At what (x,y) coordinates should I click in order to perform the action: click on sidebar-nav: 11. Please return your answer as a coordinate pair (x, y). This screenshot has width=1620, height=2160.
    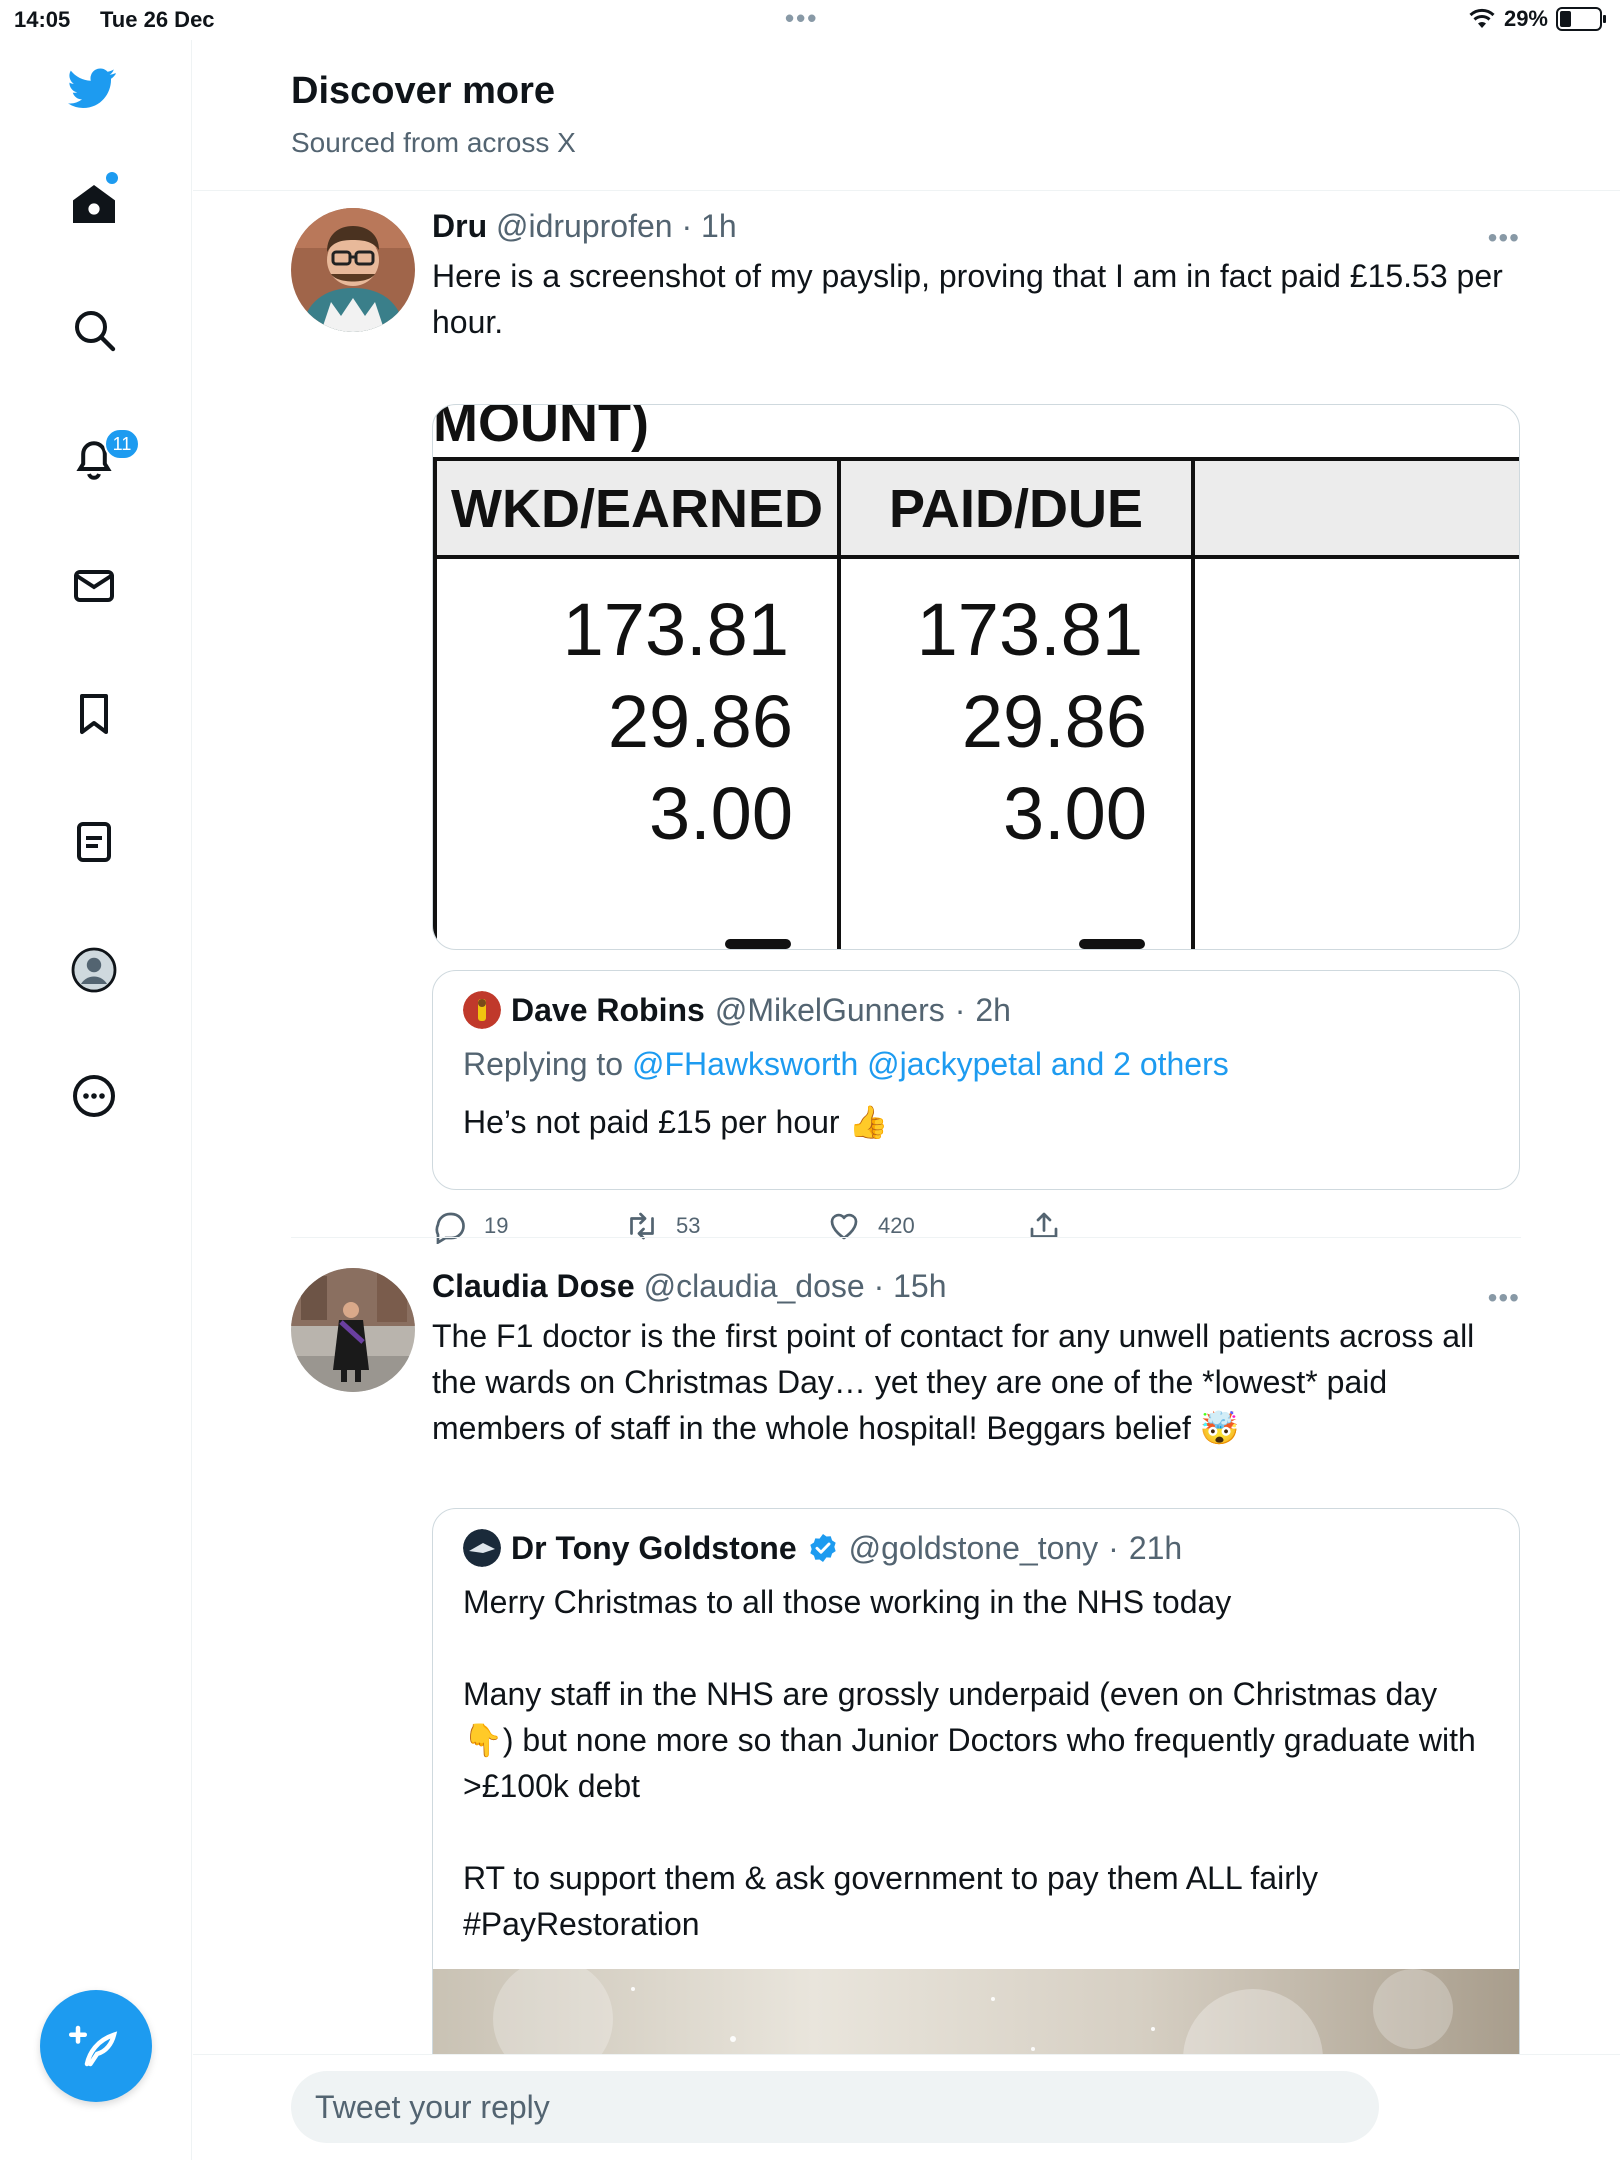
    Looking at the image, I should click on (96, 1100).